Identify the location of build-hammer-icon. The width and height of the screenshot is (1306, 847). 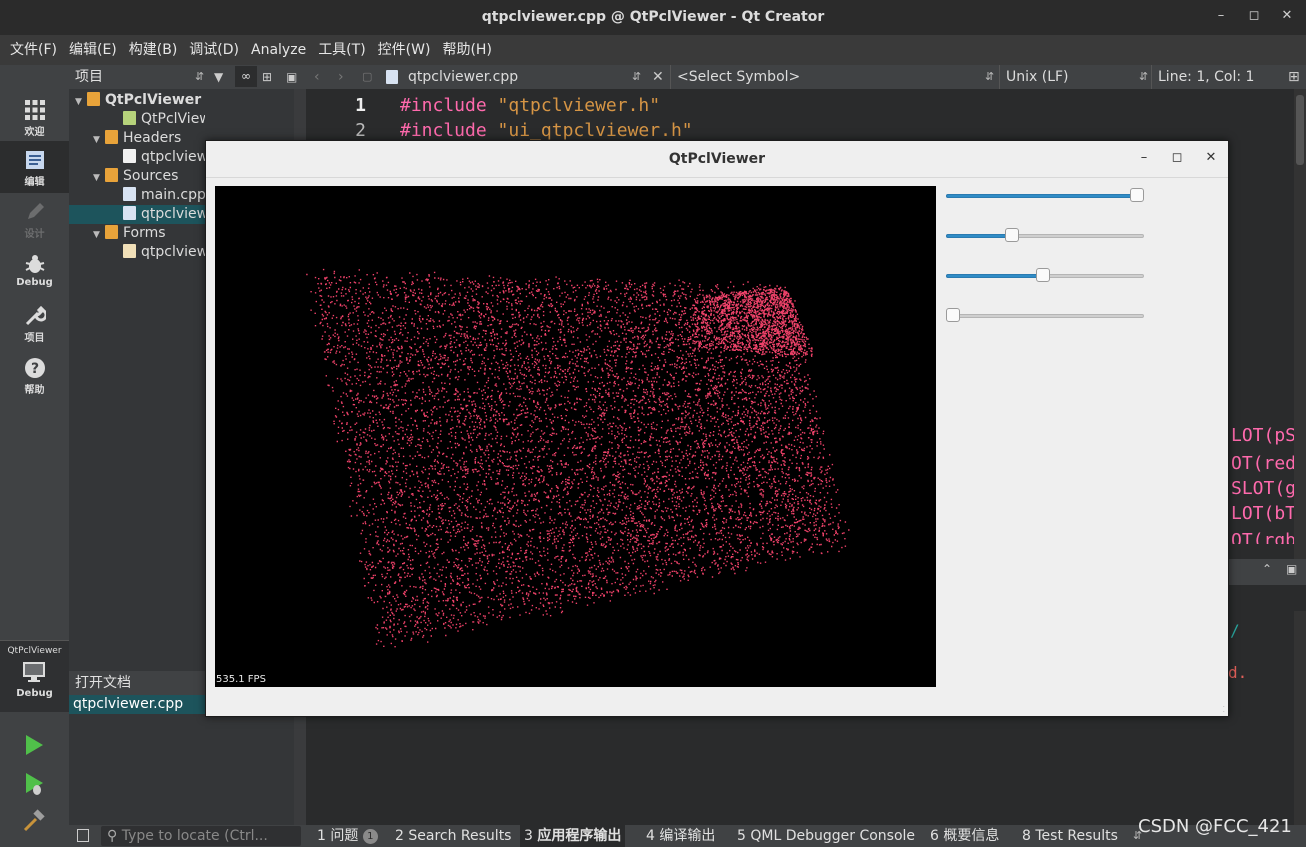
(34, 821).